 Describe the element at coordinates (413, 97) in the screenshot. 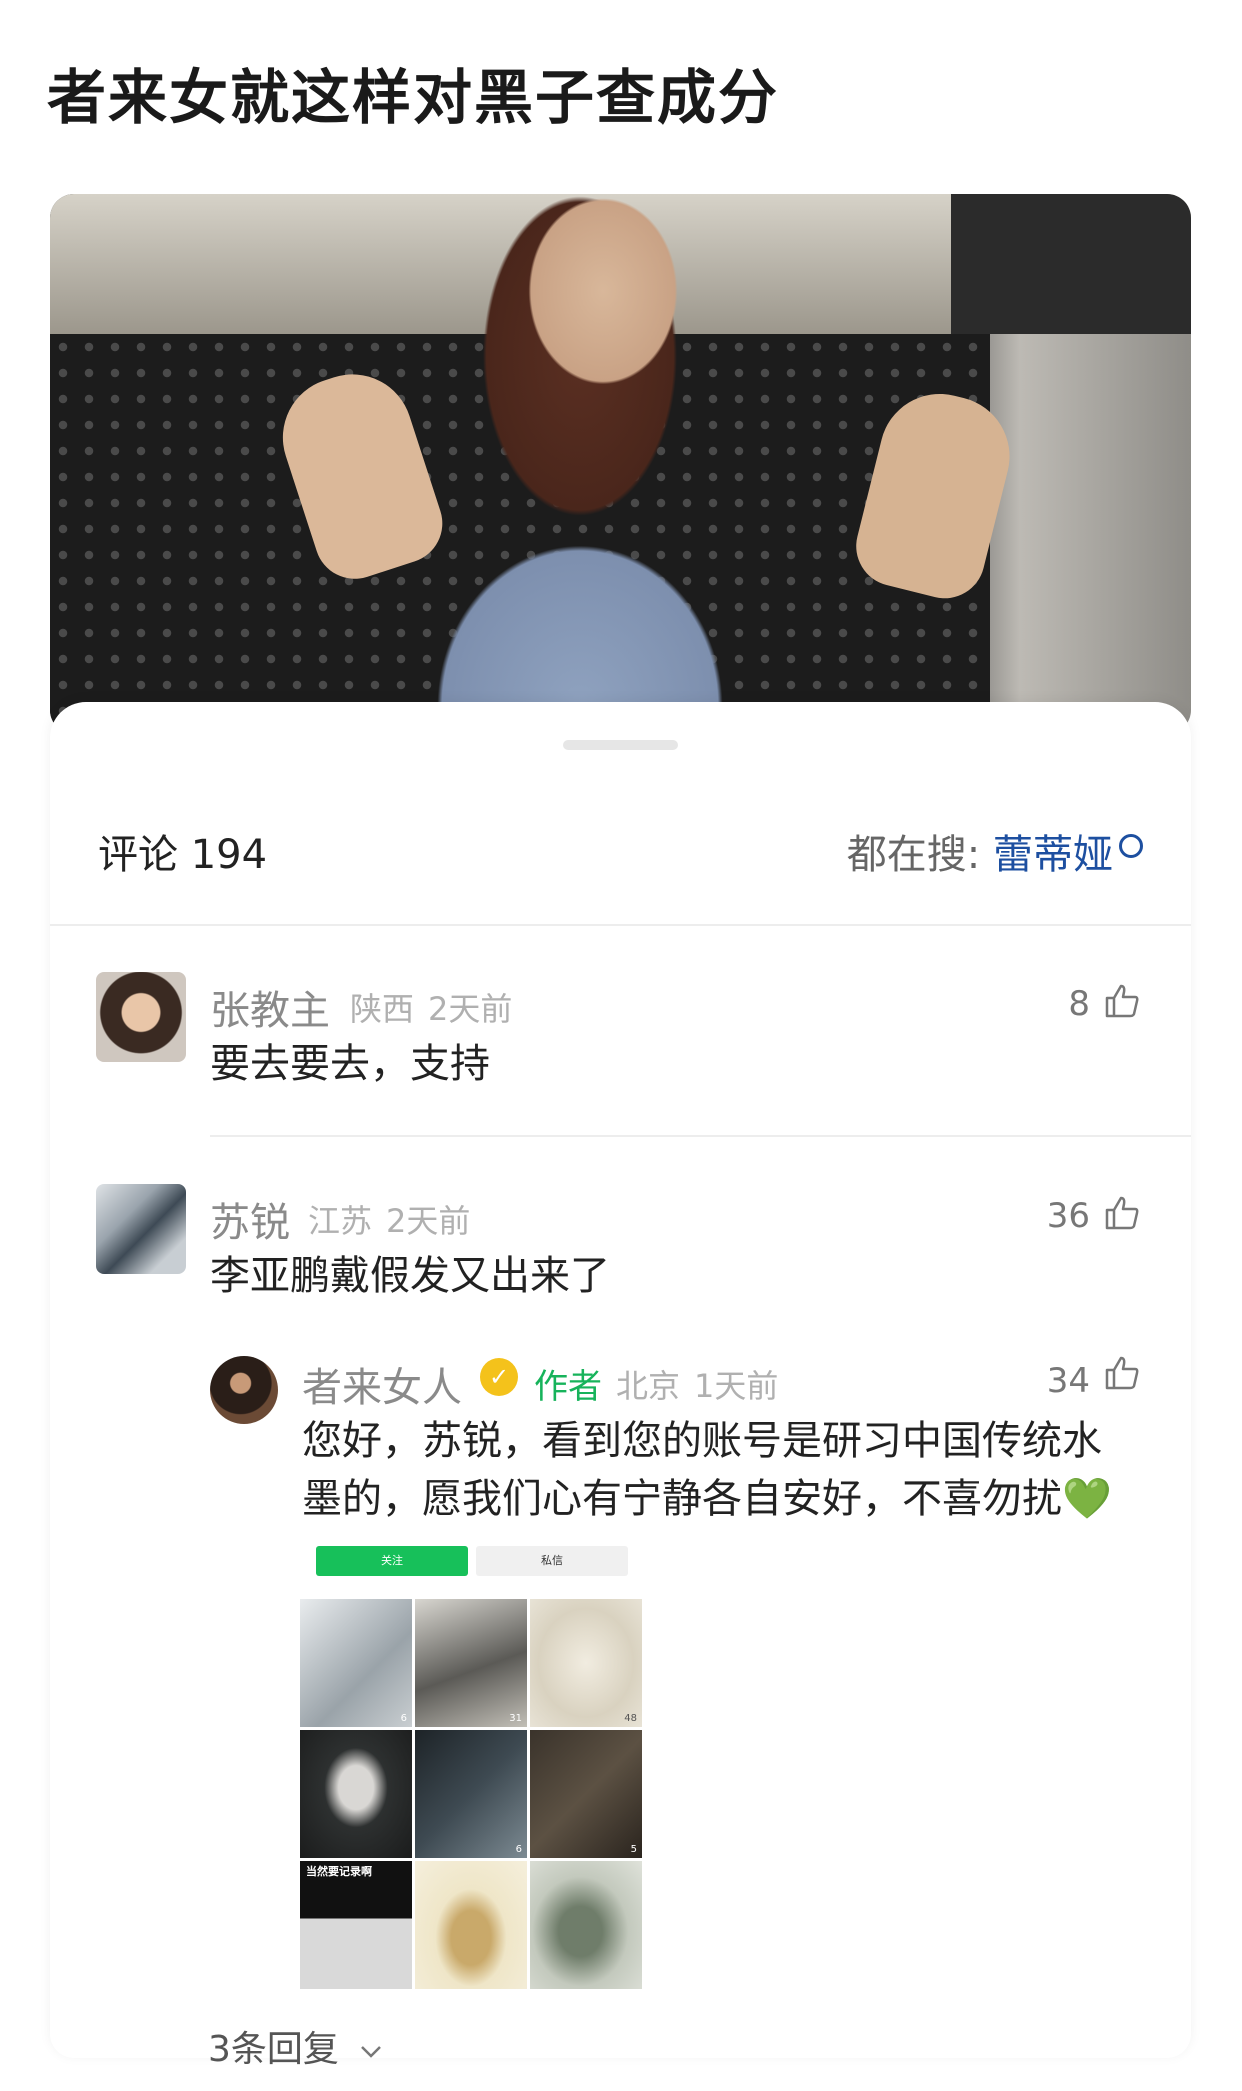

I see `post-title: 者来女就这样对黑子查成分` at that location.